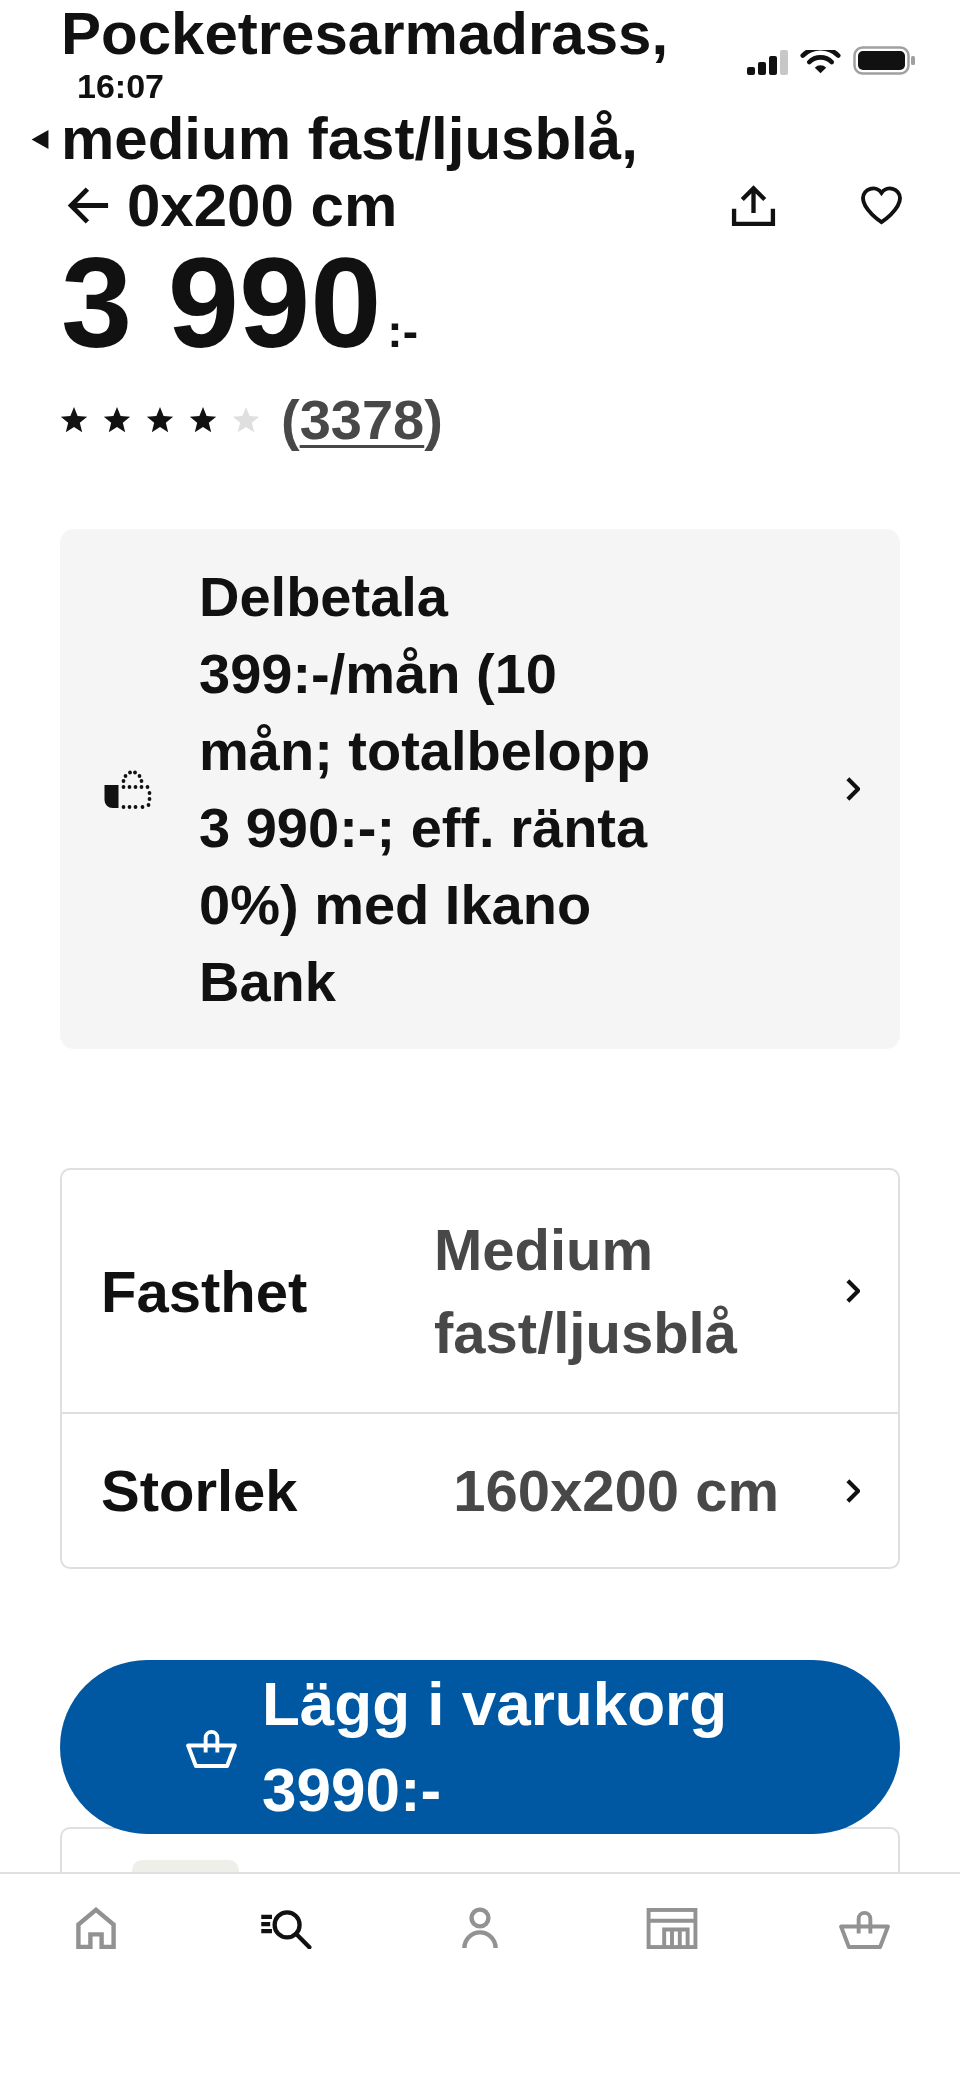 This screenshot has height=2078, width=960. Describe the element at coordinates (767, 62) in the screenshot. I see `signal-icon` at that location.